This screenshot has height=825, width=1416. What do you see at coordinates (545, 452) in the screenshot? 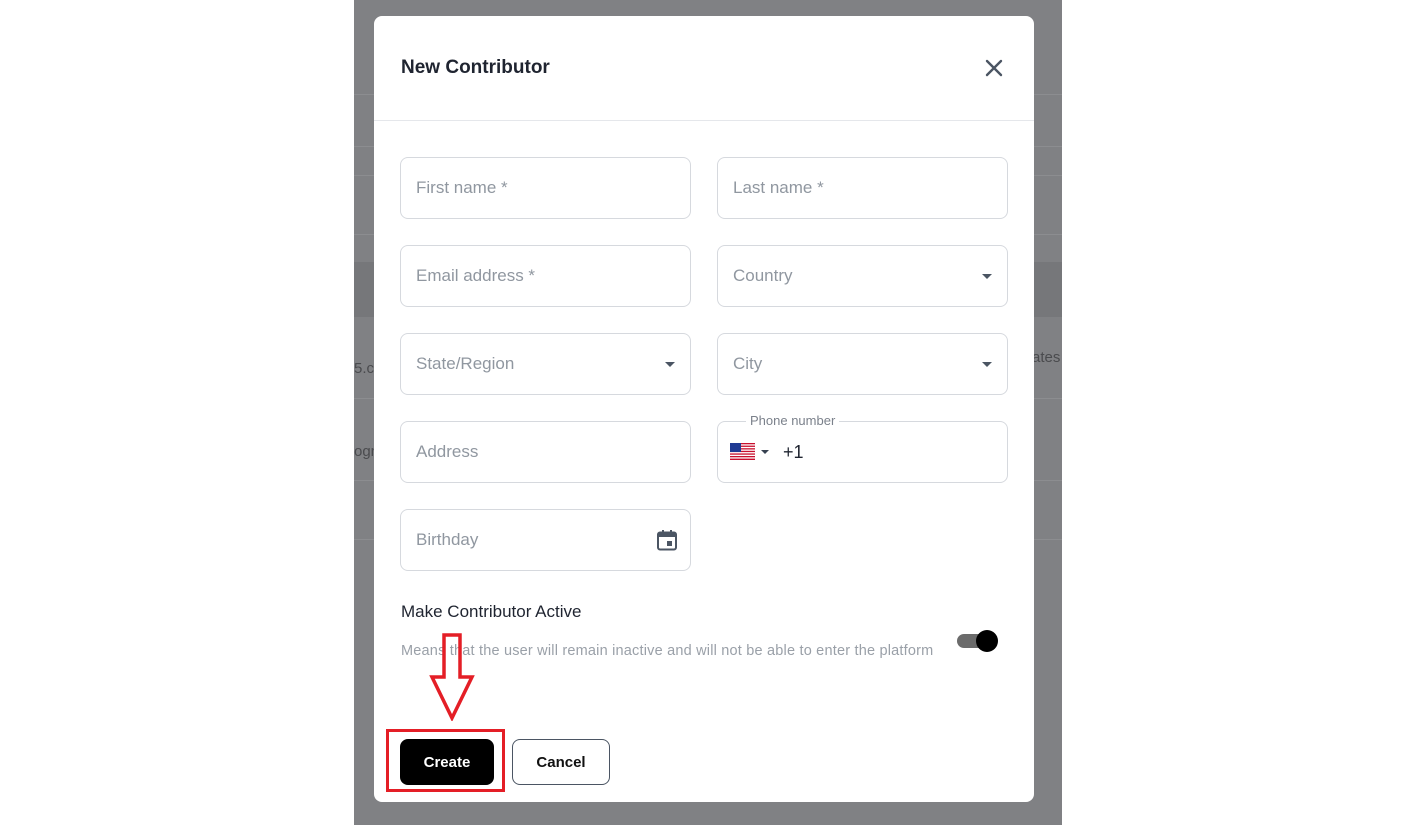
I see `address-input: Address` at bounding box center [545, 452].